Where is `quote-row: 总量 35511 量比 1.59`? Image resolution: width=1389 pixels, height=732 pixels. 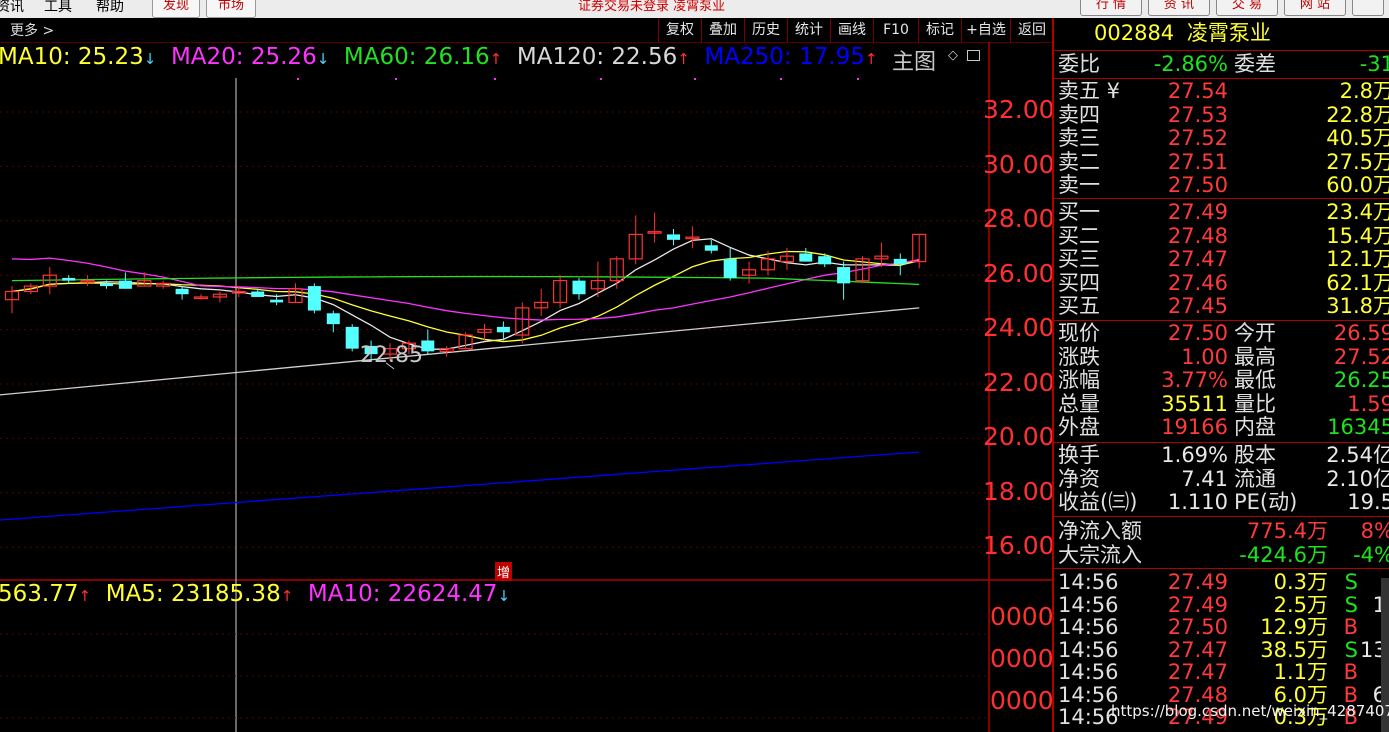 quote-row: 总量 35511 量比 1.59 is located at coordinates (1223, 404).